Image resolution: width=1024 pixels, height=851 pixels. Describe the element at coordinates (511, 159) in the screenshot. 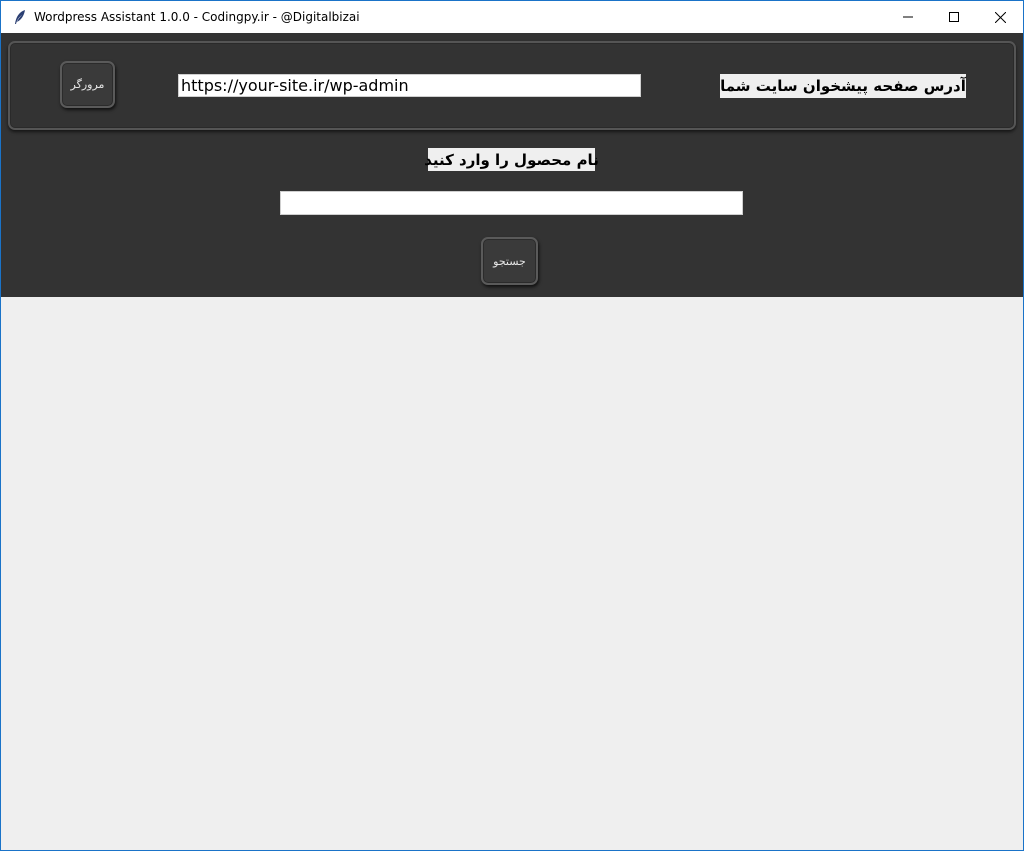

I see `product-name-label: نام محصول را وارد کنید` at that location.